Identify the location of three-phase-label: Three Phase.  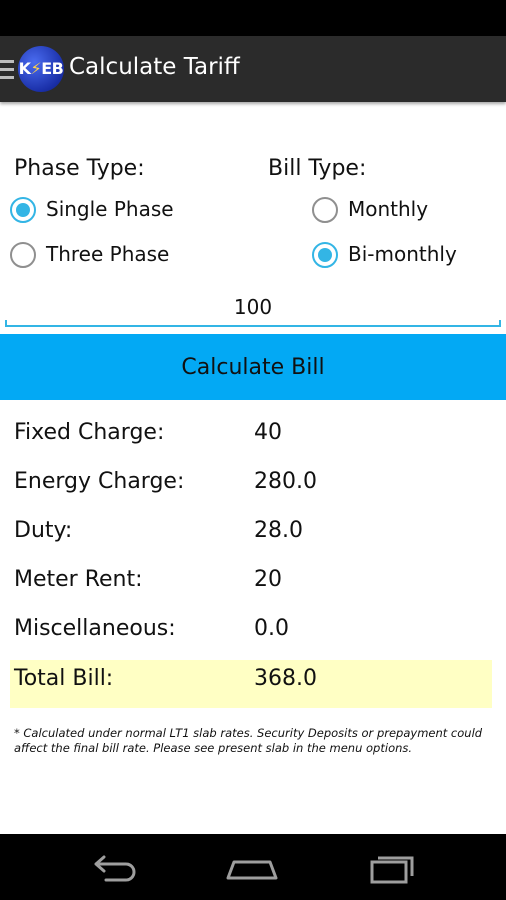
(107, 254).